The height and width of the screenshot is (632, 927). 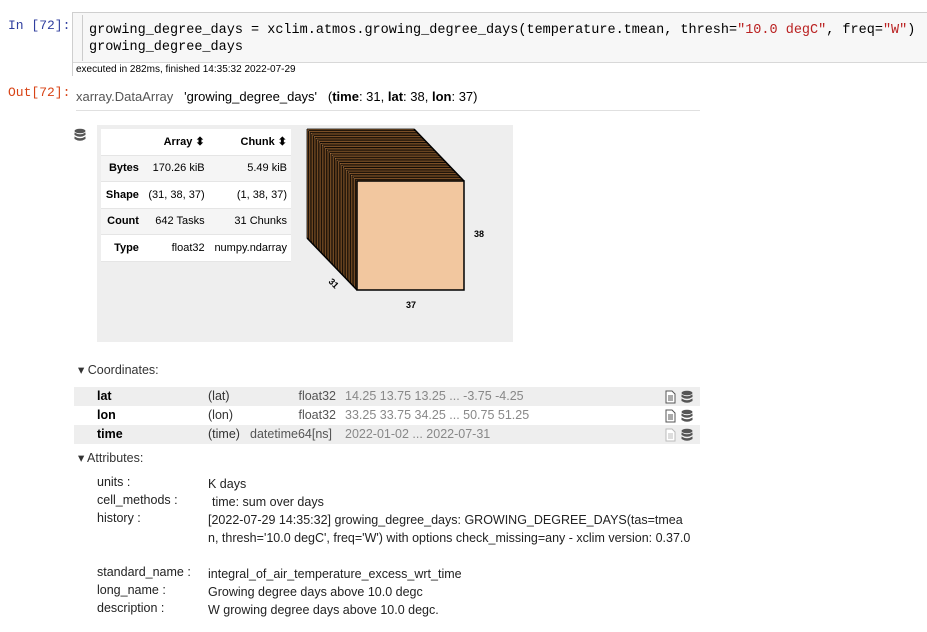 What do you see at coordinates (249, 247) in the screenshot?
I see `chunk-value: numpy.ndarray` at bounding box center [249, 247].